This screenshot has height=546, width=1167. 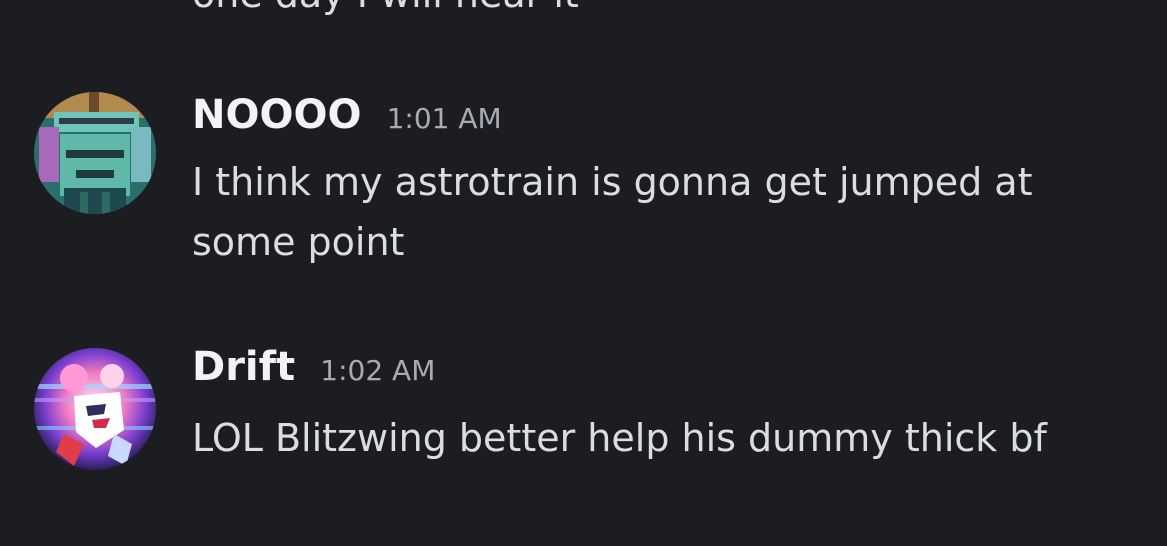 I want to click on message-header: NOOOO 1:01 AM, so click(x=347, y=115).